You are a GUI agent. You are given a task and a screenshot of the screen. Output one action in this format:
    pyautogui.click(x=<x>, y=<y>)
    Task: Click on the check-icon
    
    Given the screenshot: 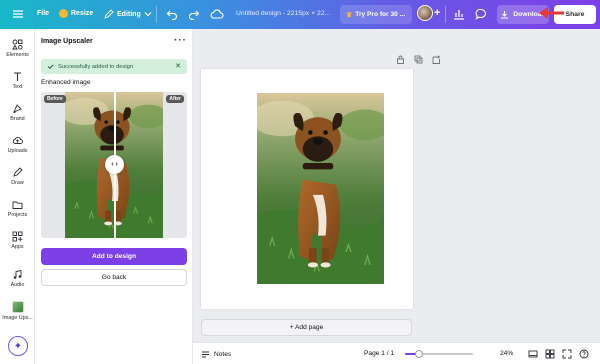 What is the action you would take?
    pyautogui.click(x=50, y=67)
    